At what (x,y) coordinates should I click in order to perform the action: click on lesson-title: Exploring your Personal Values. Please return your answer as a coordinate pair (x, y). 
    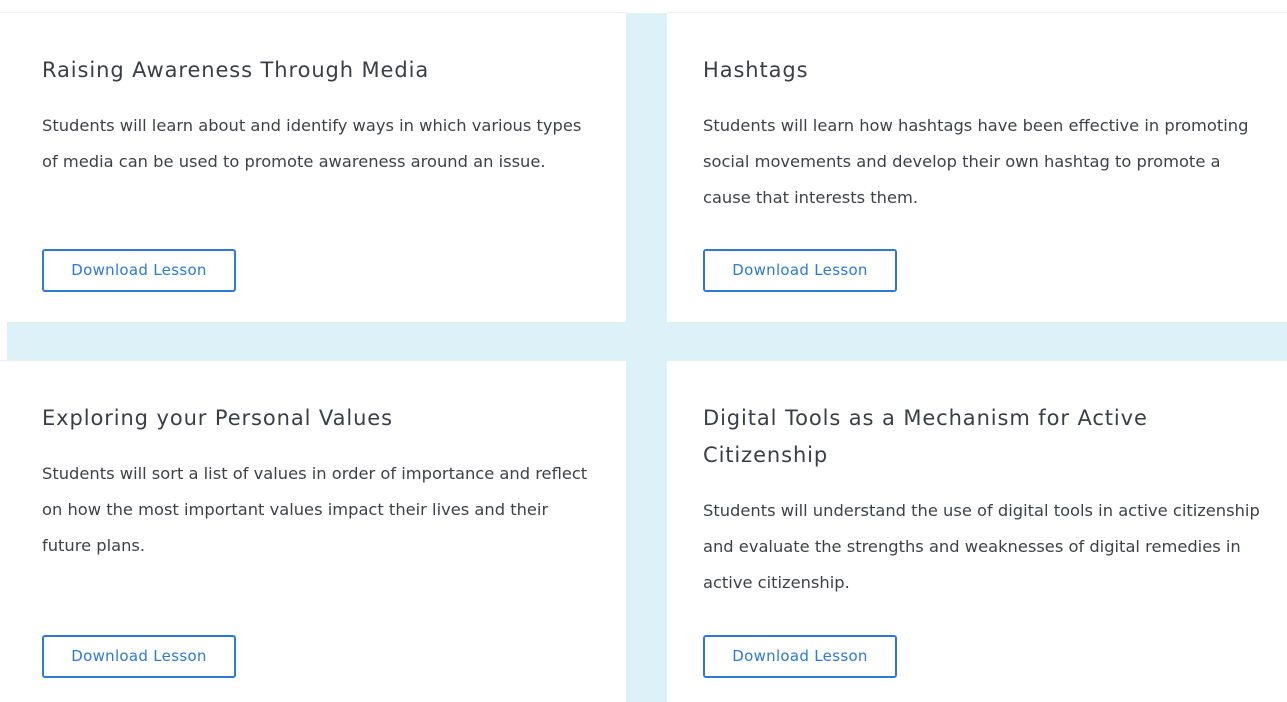
    Looking at the image, I should click on (217, 418).